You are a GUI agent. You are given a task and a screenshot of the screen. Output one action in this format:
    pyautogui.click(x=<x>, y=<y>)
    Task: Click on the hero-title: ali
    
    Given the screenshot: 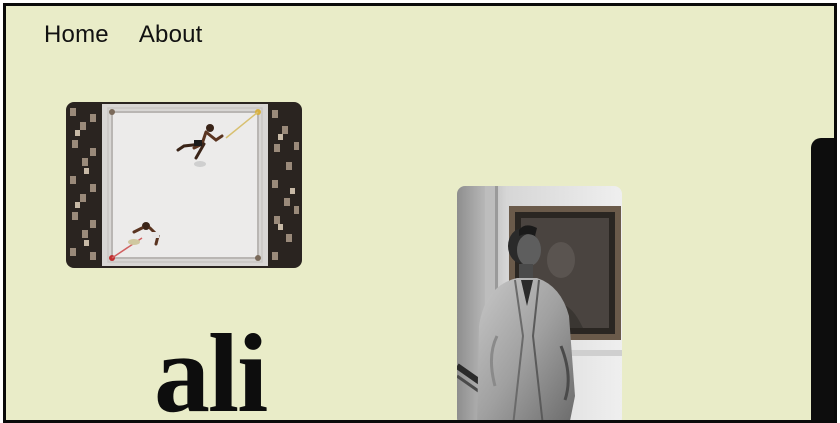 What is the action you would take?
    pyautogui.click(x=211, y=367)
    